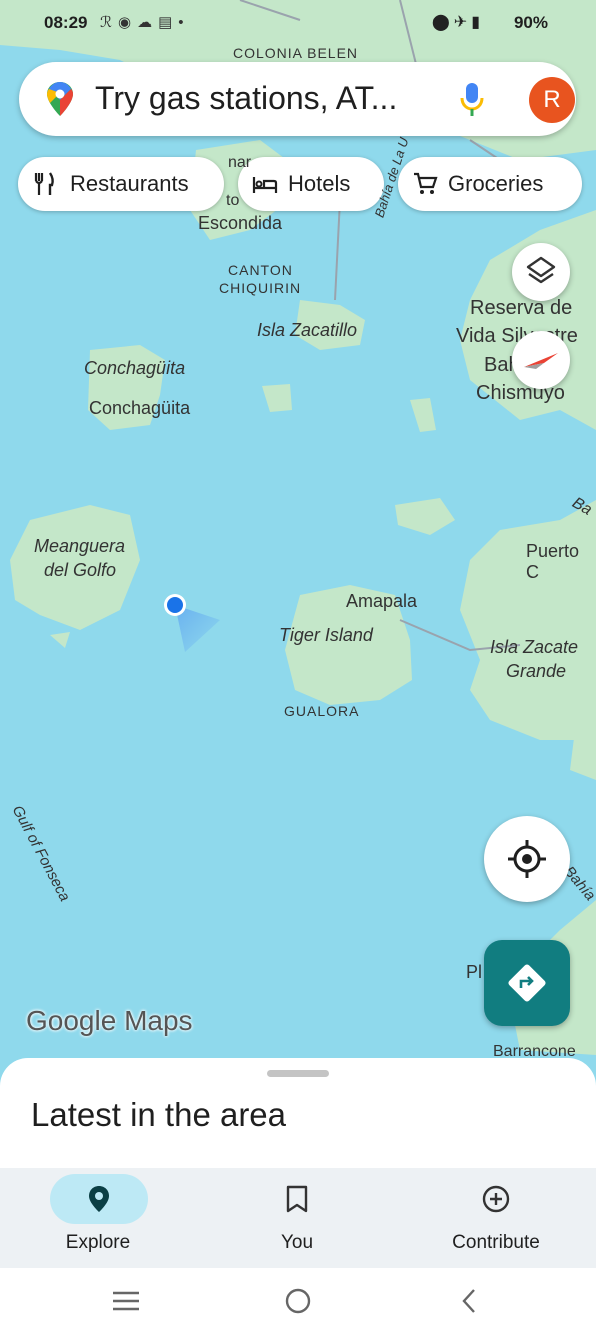 This screenshot has width=596, height=1334. Describe the element at coordinates (442, 22) in the screenshot. I see `location-status-icon: ⬤` at that location.